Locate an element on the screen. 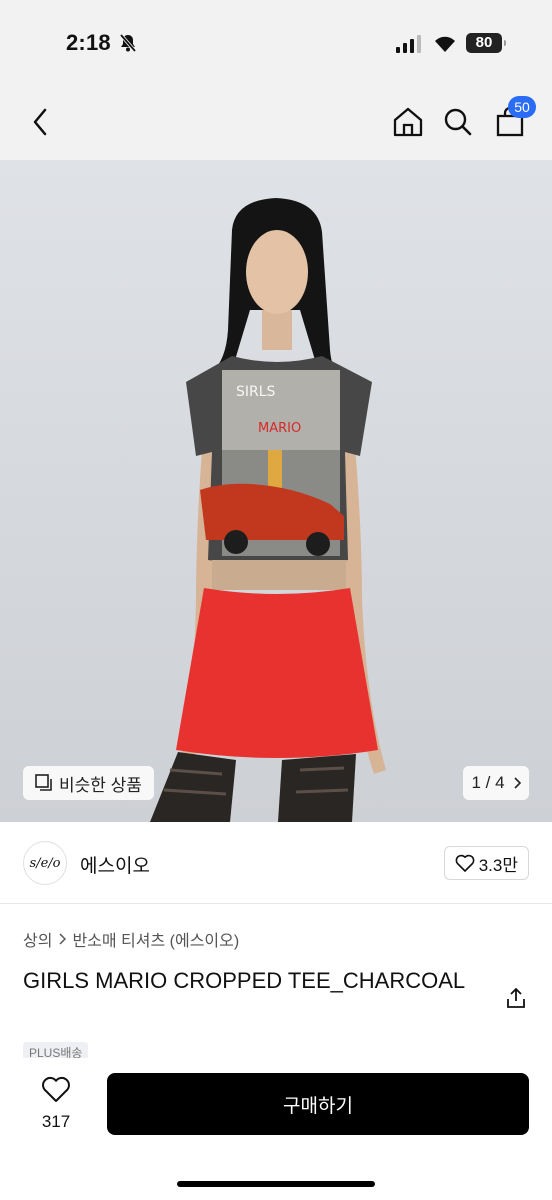 The height and width of the screenshot is (1200, 552). image-counter-text: 1 / 4 is located at coordinates (488, 782).